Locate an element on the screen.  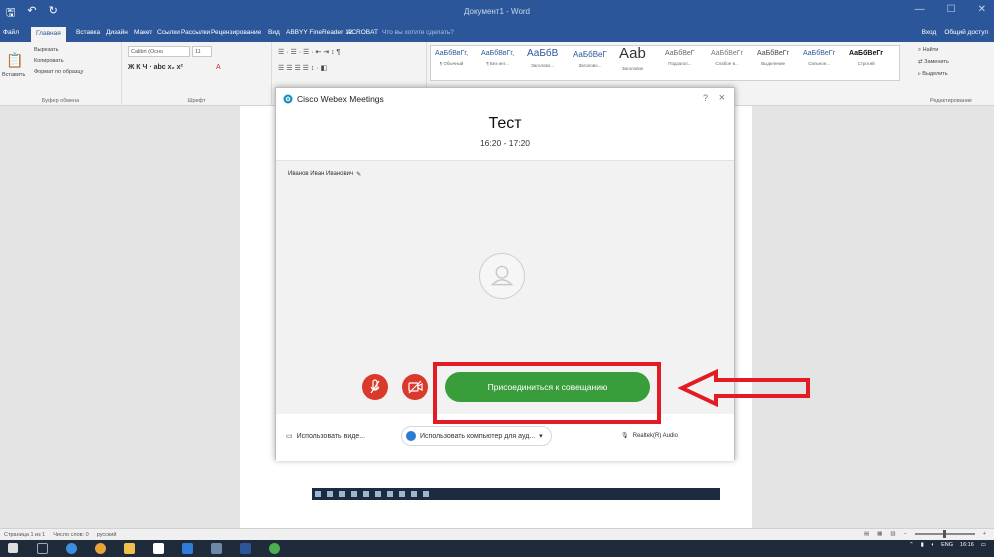
annotation-arrow-icon is located at coordinates (744, 388).